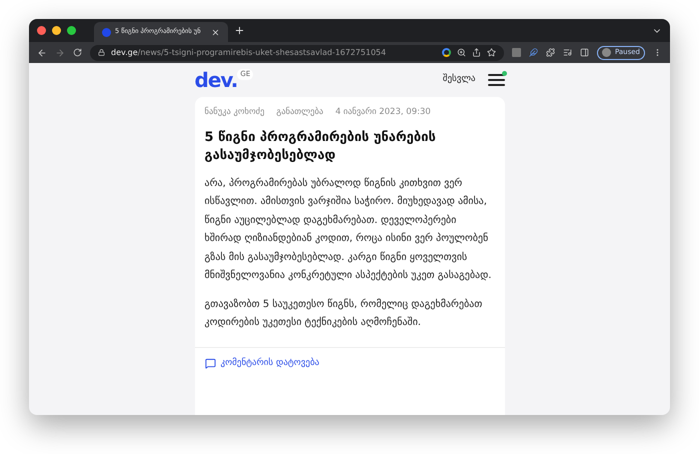 Image resolution: width=699 pixels, height=454 pixels. What do you see at coordinates (56, 30) in the screenshot?
I see `minimize-window-button` at bounding box center [56, 30].